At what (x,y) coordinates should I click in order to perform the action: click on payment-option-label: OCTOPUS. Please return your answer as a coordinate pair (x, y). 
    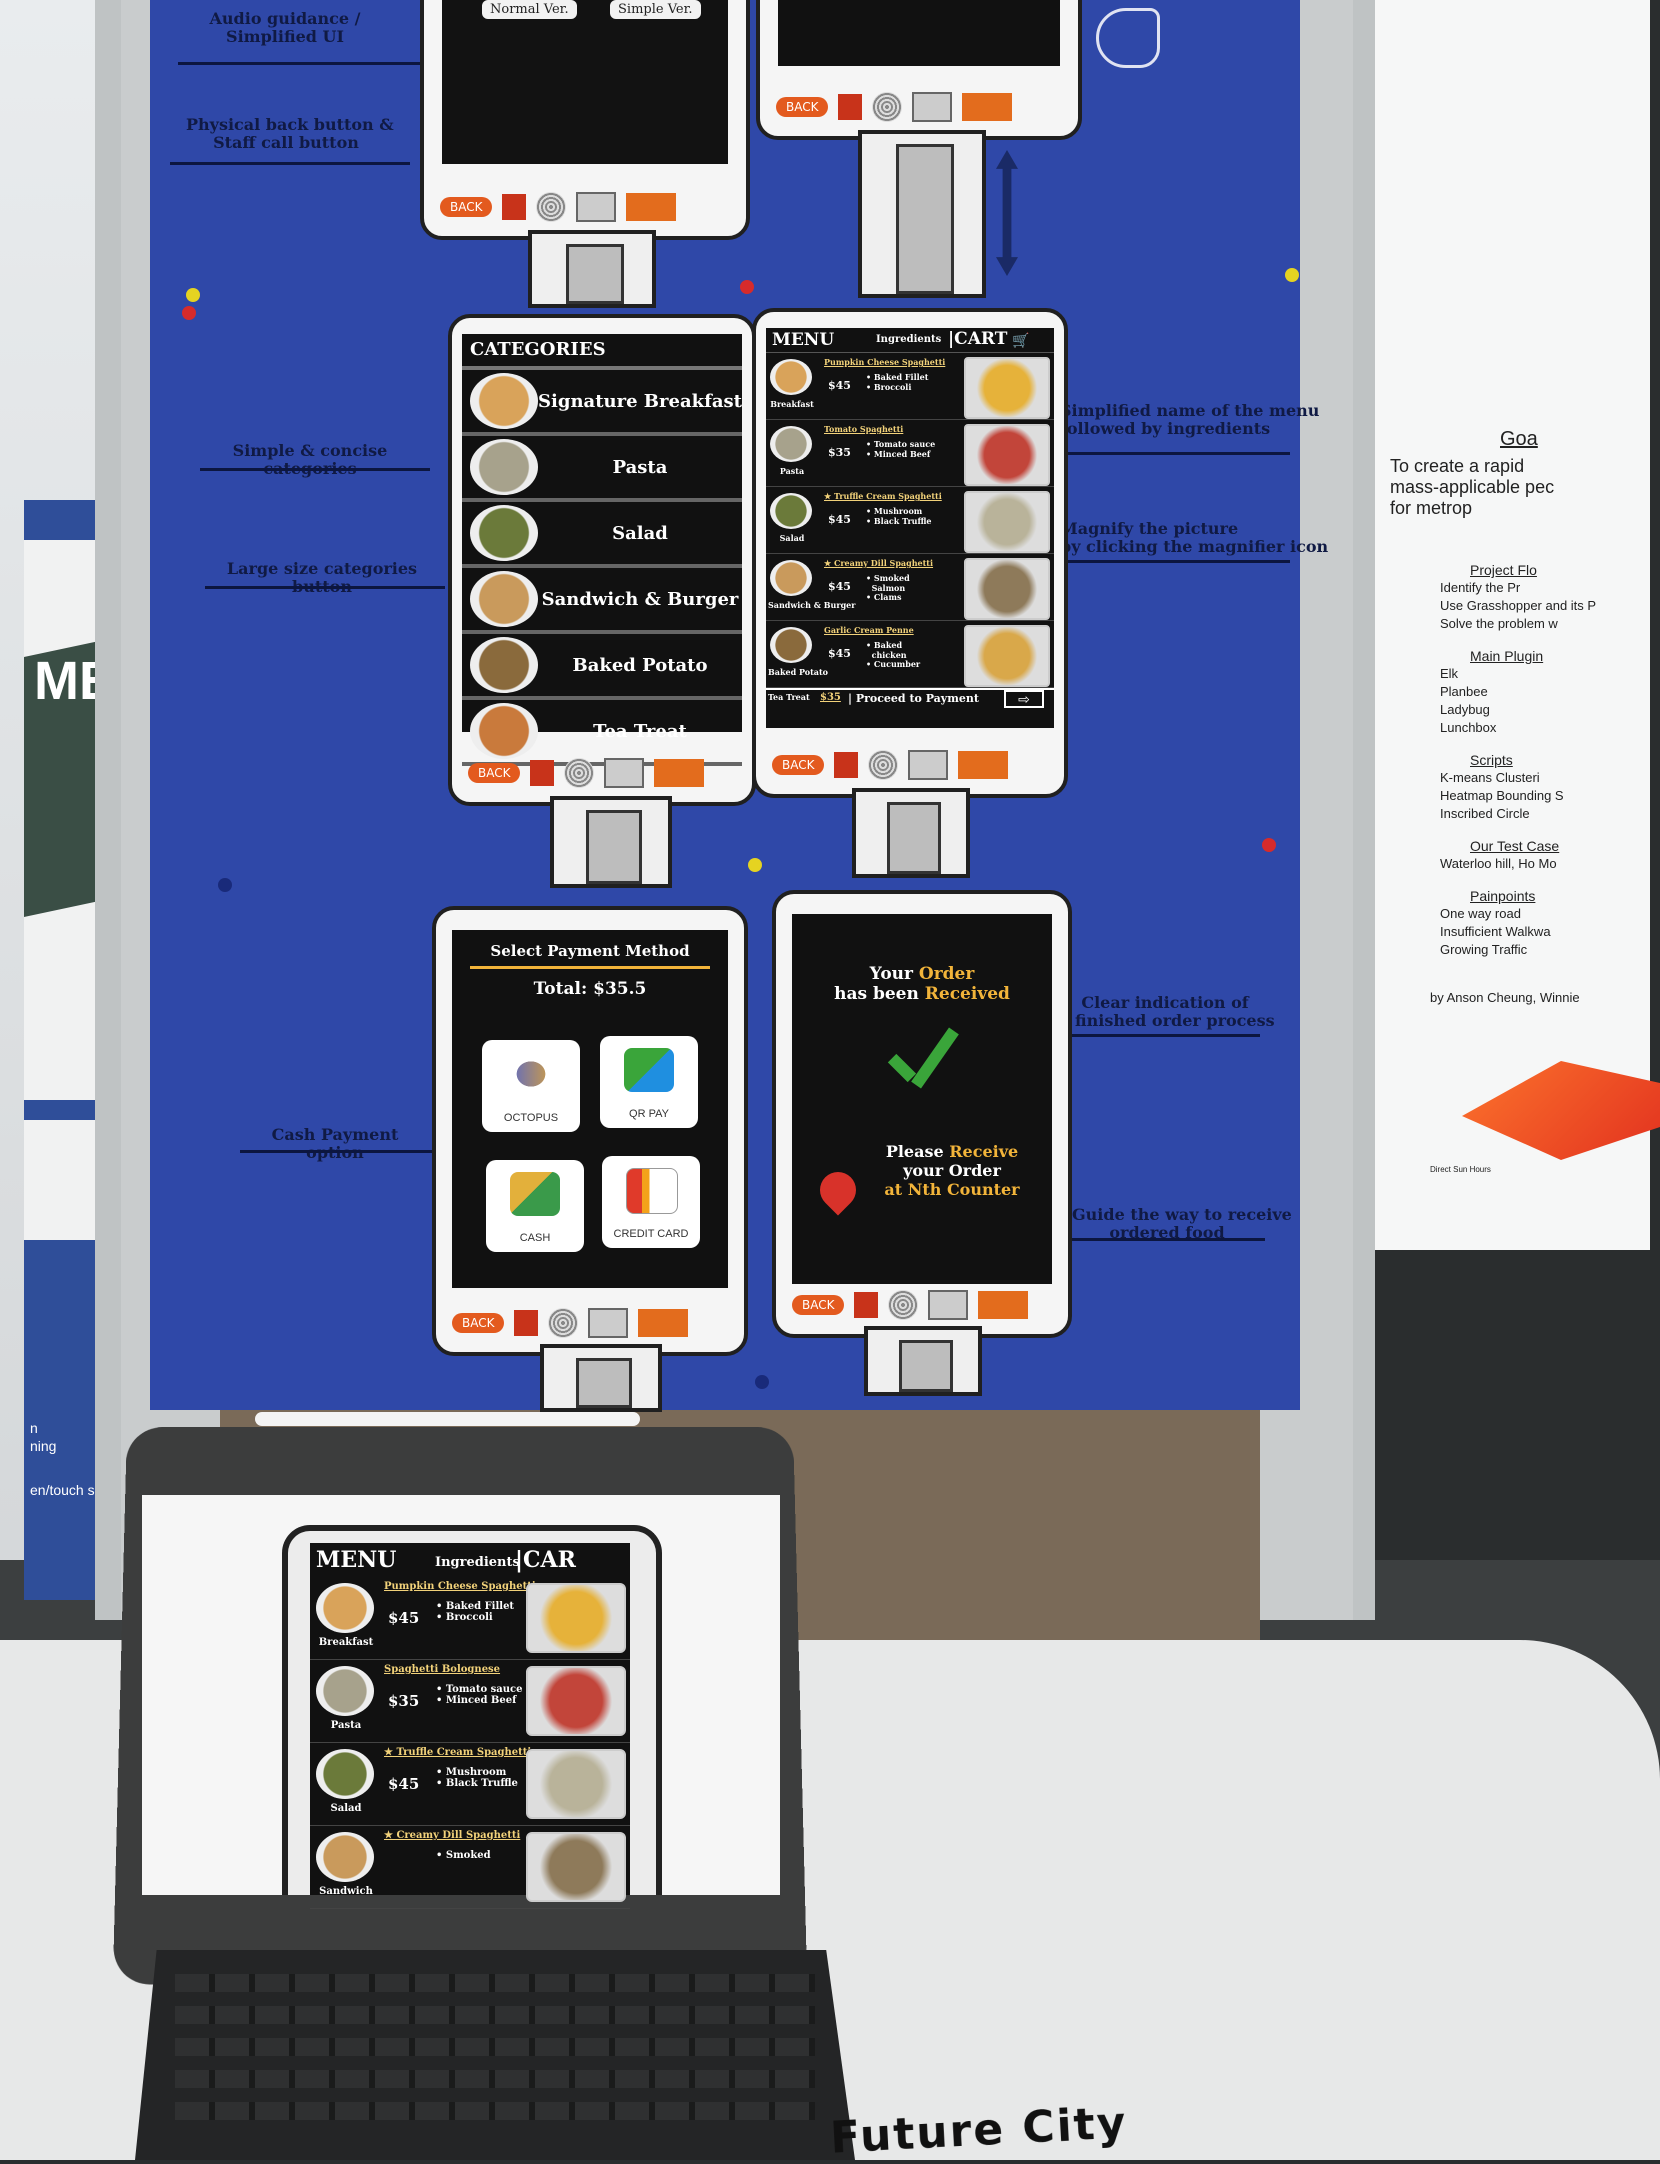
    Looking at the image, I should click on (531, 1118).